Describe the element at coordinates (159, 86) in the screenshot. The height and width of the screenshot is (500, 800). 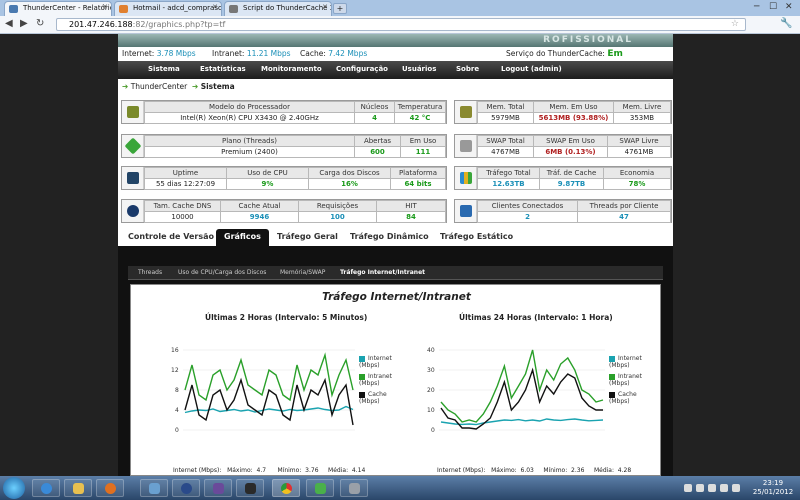
I see `breadcrumb-thundercenter: ThunderCenter` at that location.